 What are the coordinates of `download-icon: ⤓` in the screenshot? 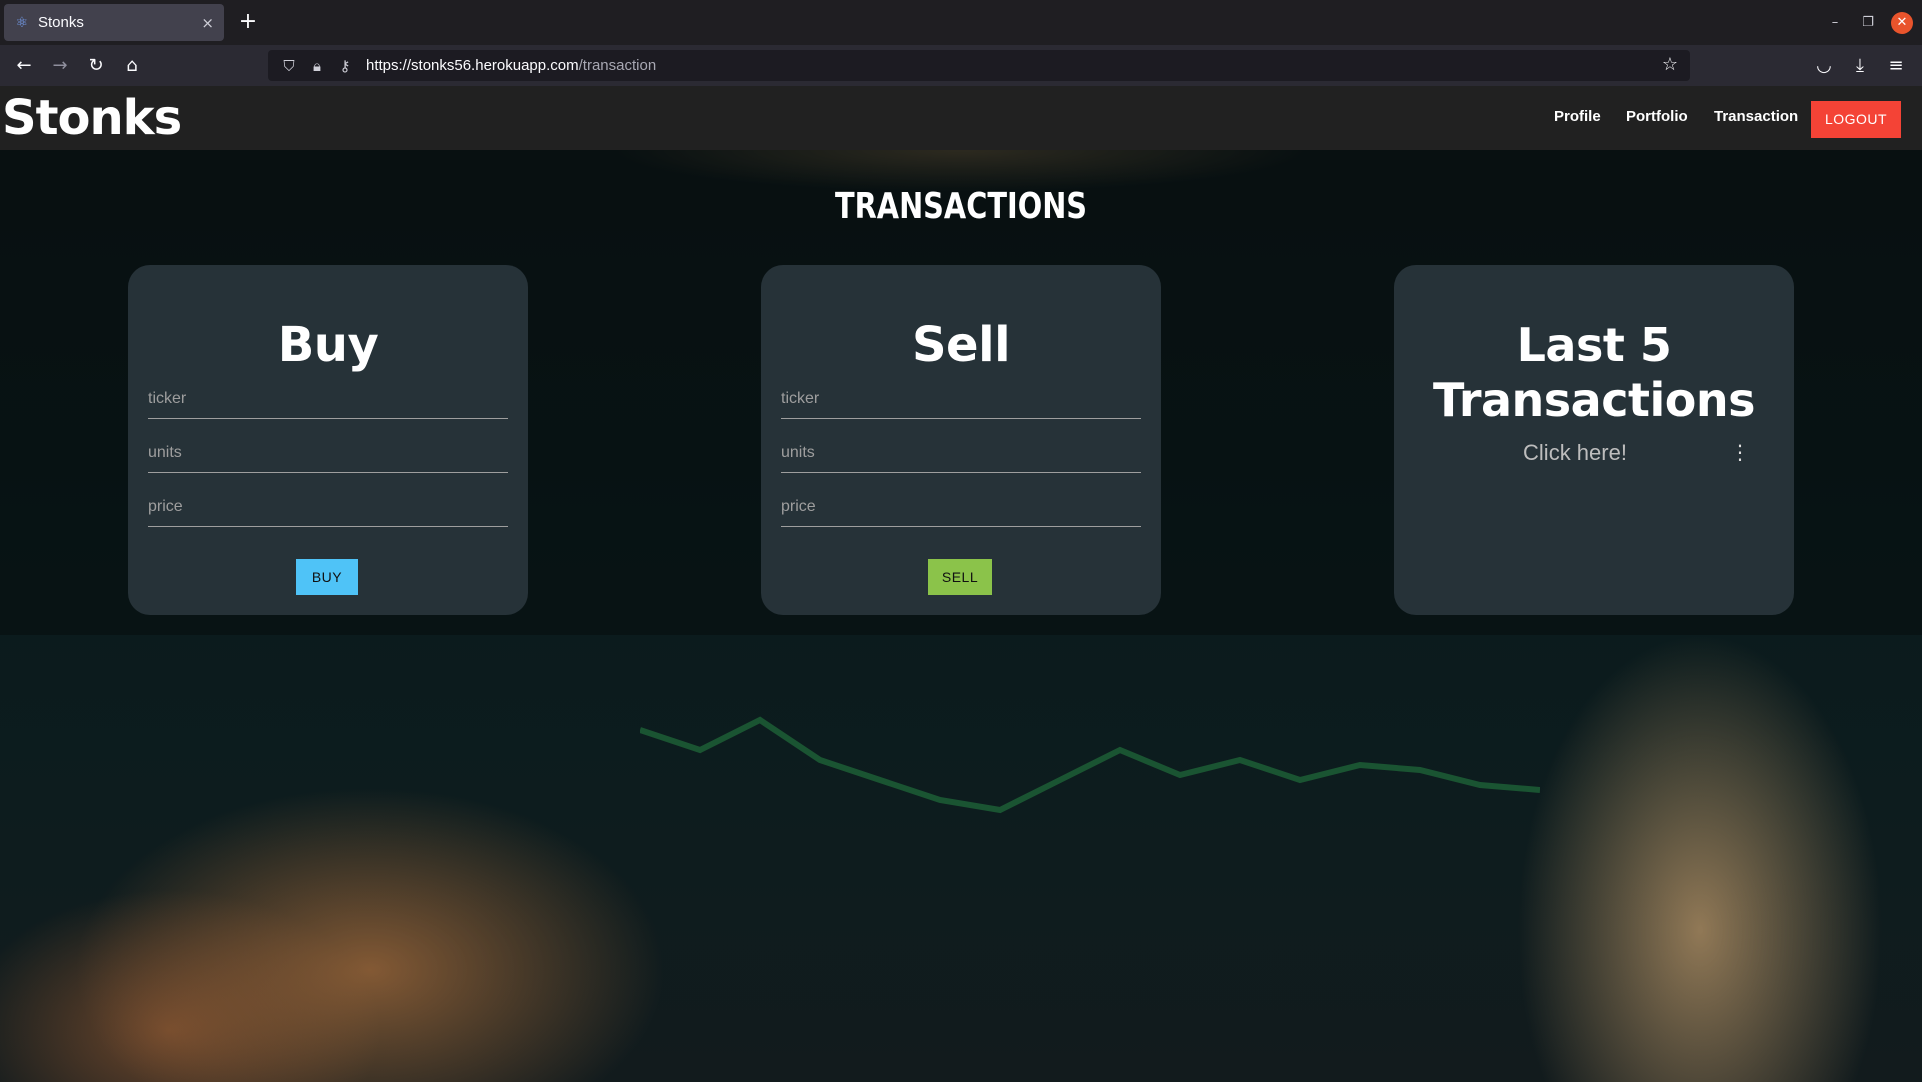 It's located at (1860, 66).